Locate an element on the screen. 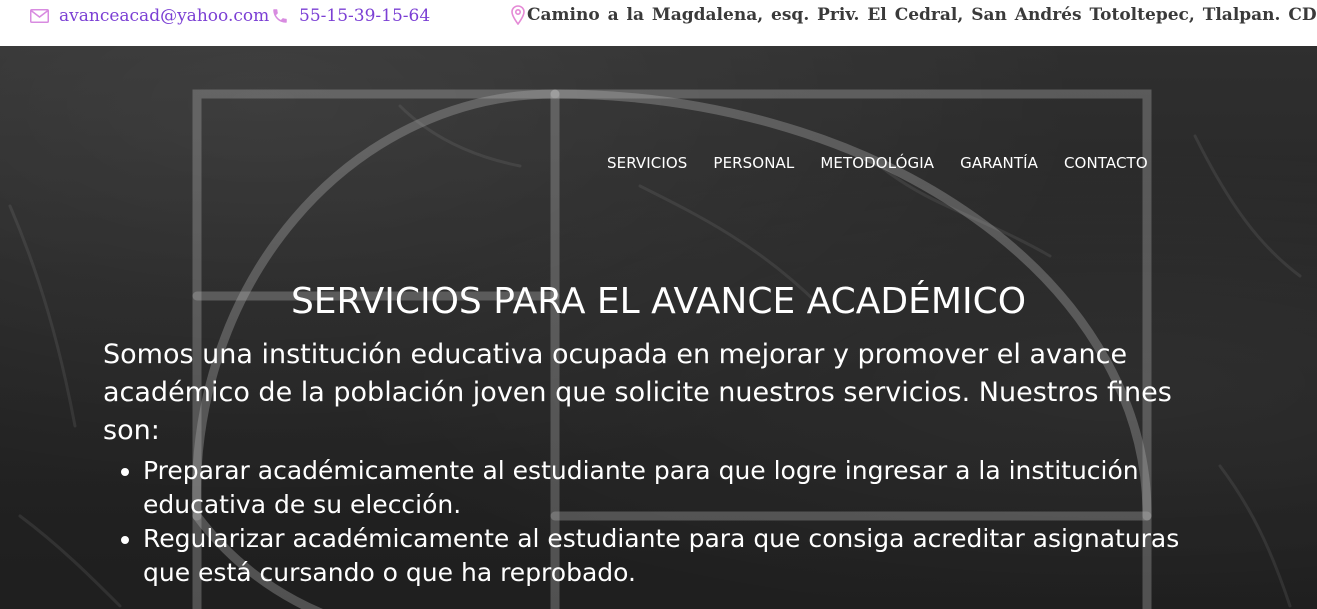 The height and width of the screenshot is (609, 1317). phone-link: 55-15-39-15-64 is located at coordinates (350, 16).